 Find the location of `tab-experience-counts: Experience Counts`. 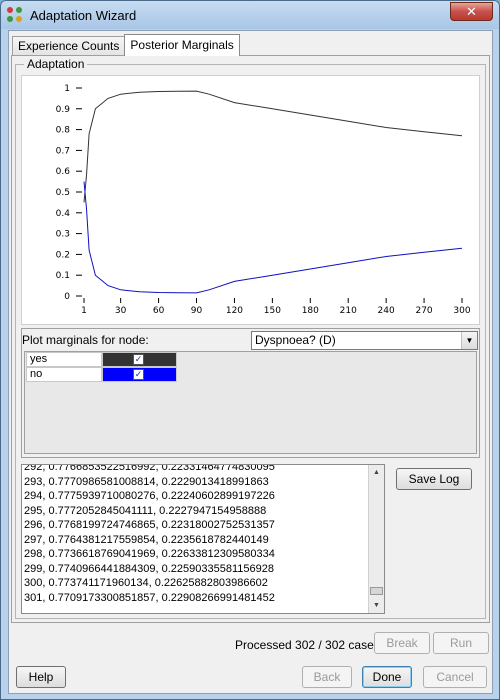

tab-experience-counts: Experience Counts is located at coordinates (69, 46).